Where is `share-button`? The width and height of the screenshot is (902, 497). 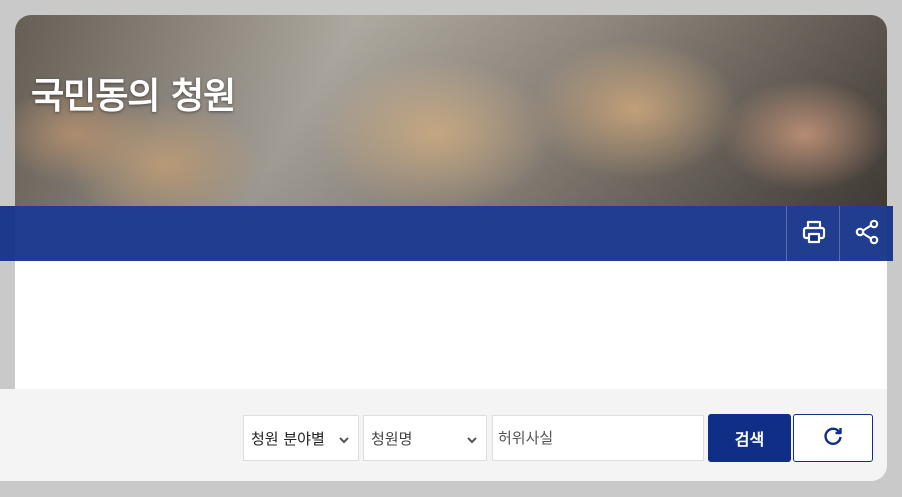
share-button is located at coordinates (866, 233).